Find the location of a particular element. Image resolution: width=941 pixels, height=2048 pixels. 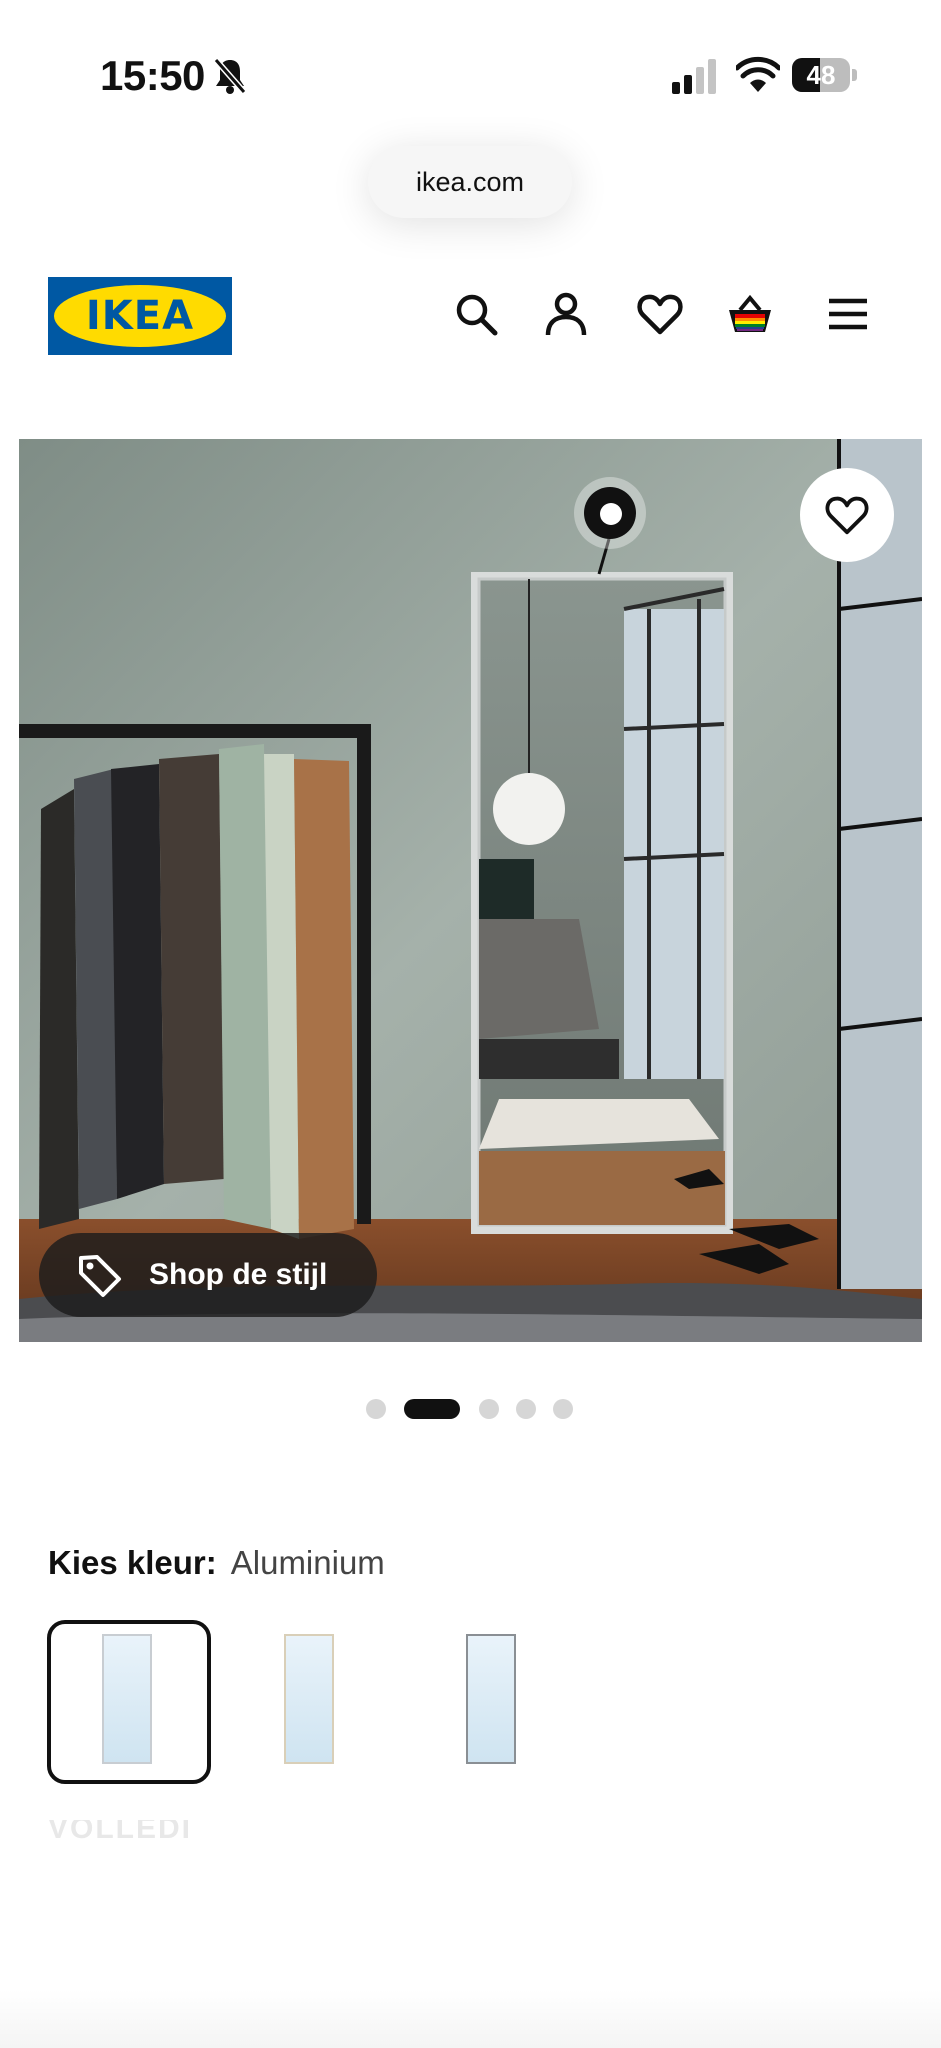

tag-icon is located at coordinates (100, 1276).